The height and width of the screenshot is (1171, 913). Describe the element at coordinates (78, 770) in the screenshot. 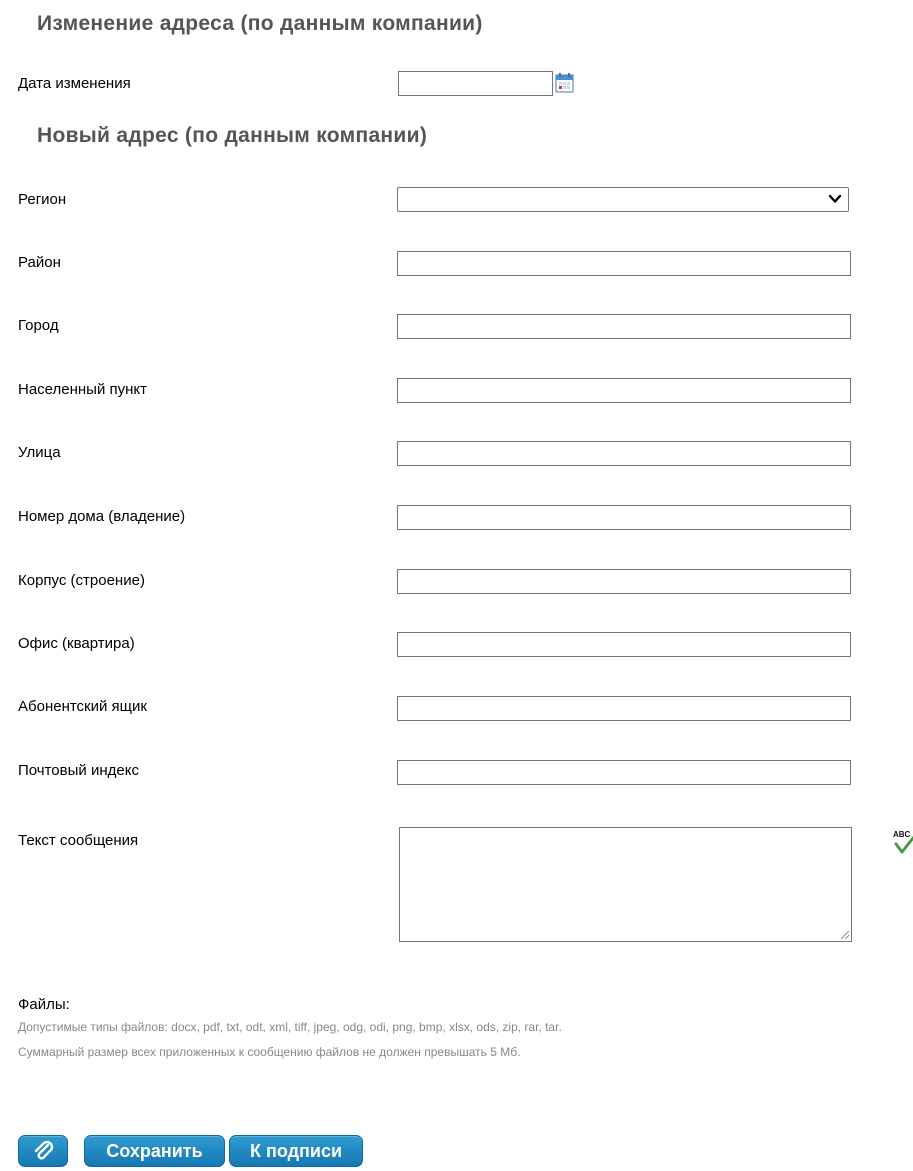

I see `postal-code-label: Почтовый индекс` at that location.